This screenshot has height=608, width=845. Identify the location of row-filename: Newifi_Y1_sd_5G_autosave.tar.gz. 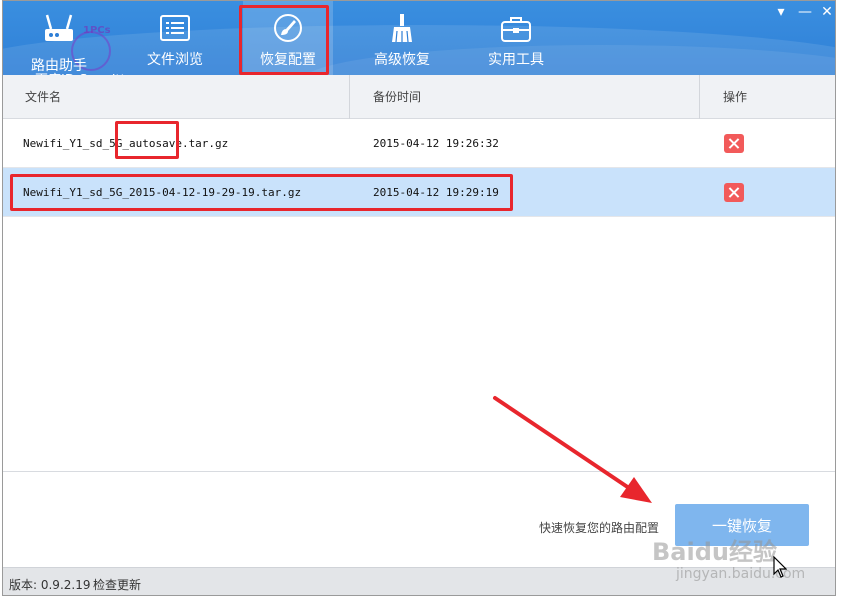
(126, 143).